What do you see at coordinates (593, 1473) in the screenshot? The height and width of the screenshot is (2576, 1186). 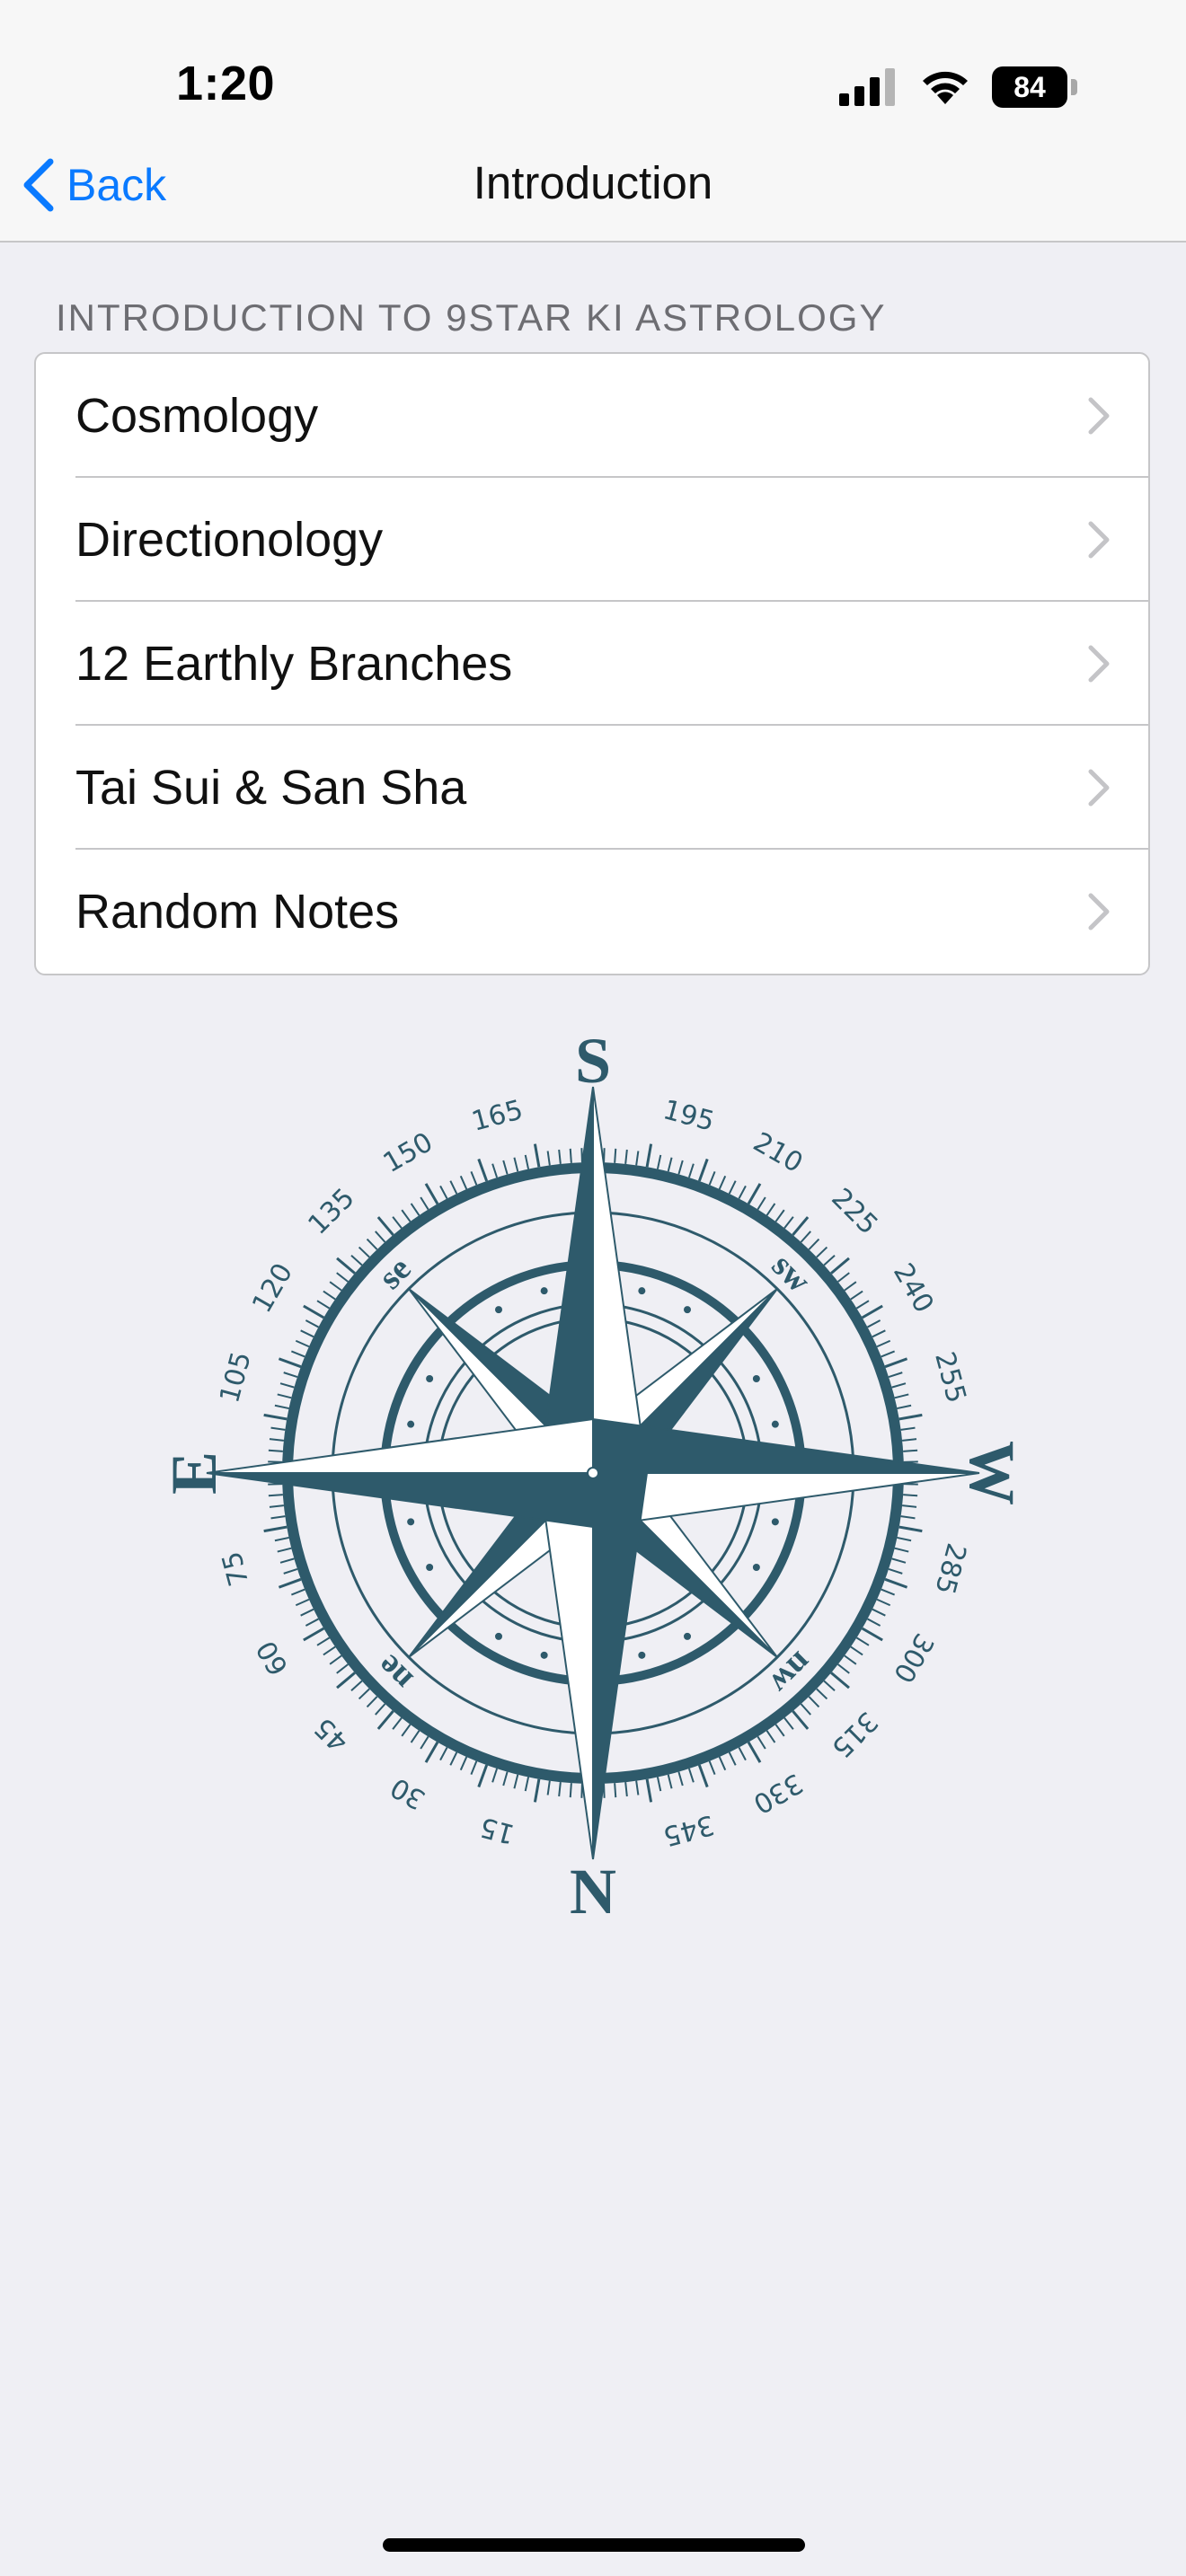 I see `compass-center` at bounding box center [593, 1473].